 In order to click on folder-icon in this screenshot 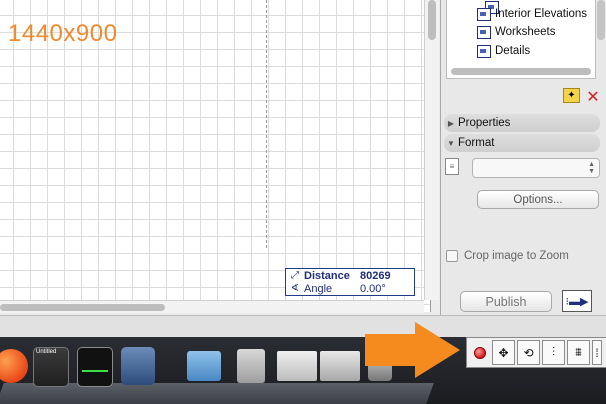, I will do `click(204, 366)`.